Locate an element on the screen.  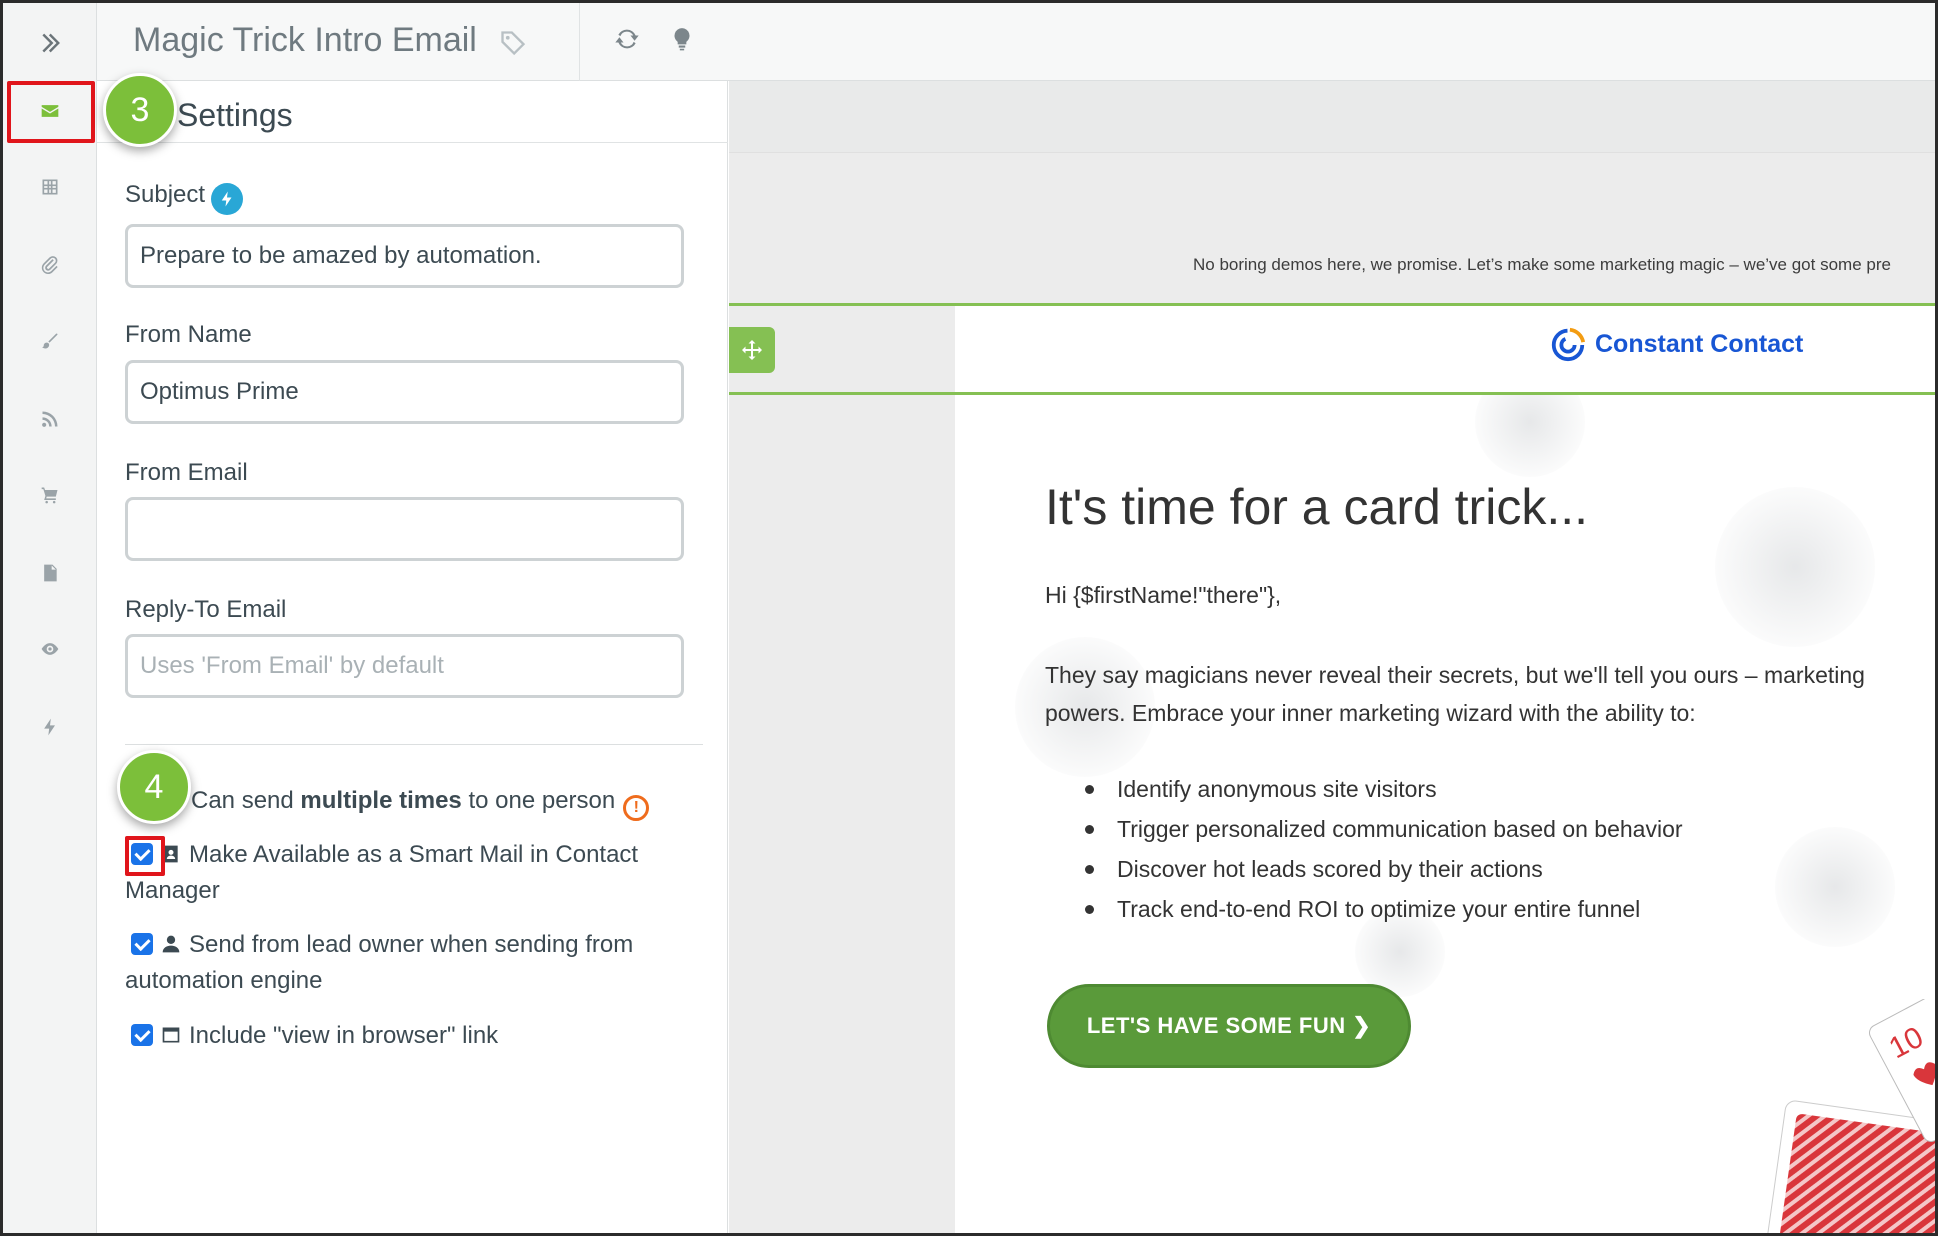
from-name-input is located at coordinates (404, 392).